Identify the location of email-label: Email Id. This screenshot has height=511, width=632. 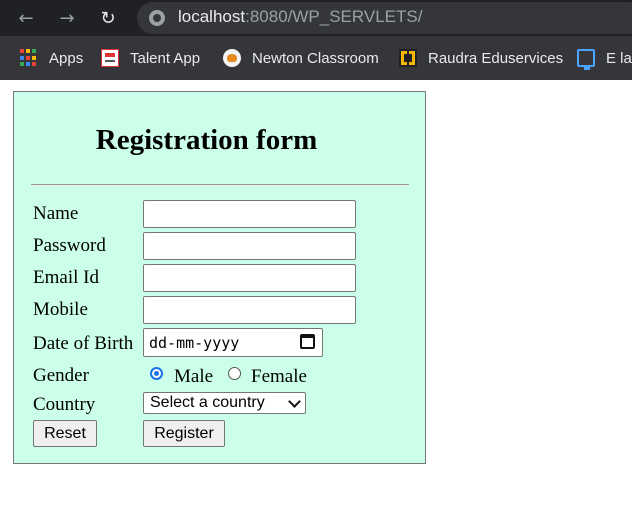
(66, 277).